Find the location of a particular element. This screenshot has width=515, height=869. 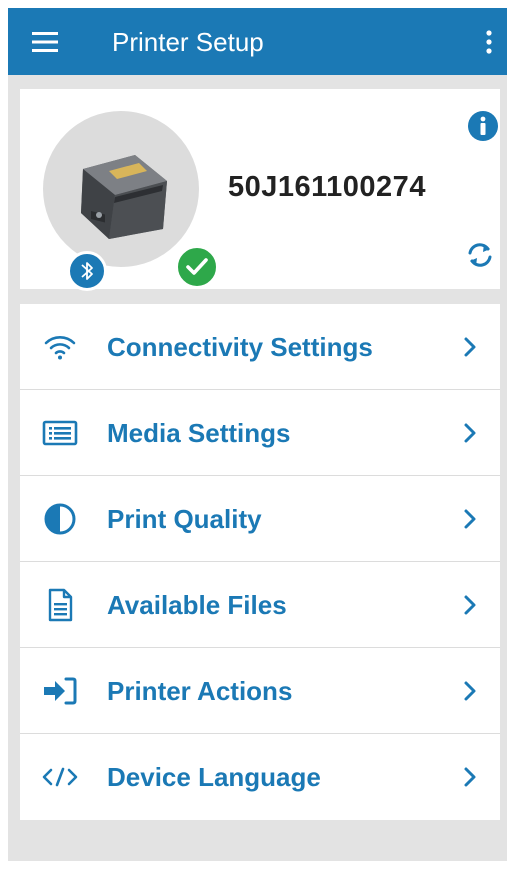

menu-item-label: Media Settings is located at coordinates (199, 433).